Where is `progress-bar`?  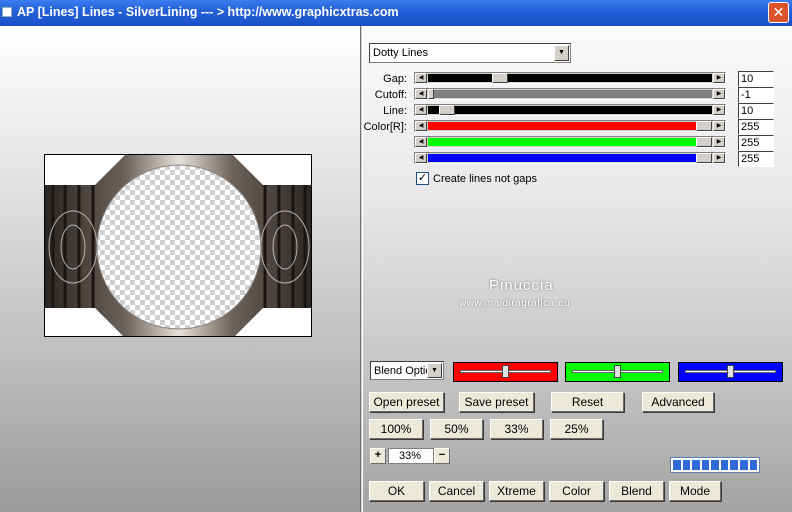 progress-bar is located at coordinates (715, 465).